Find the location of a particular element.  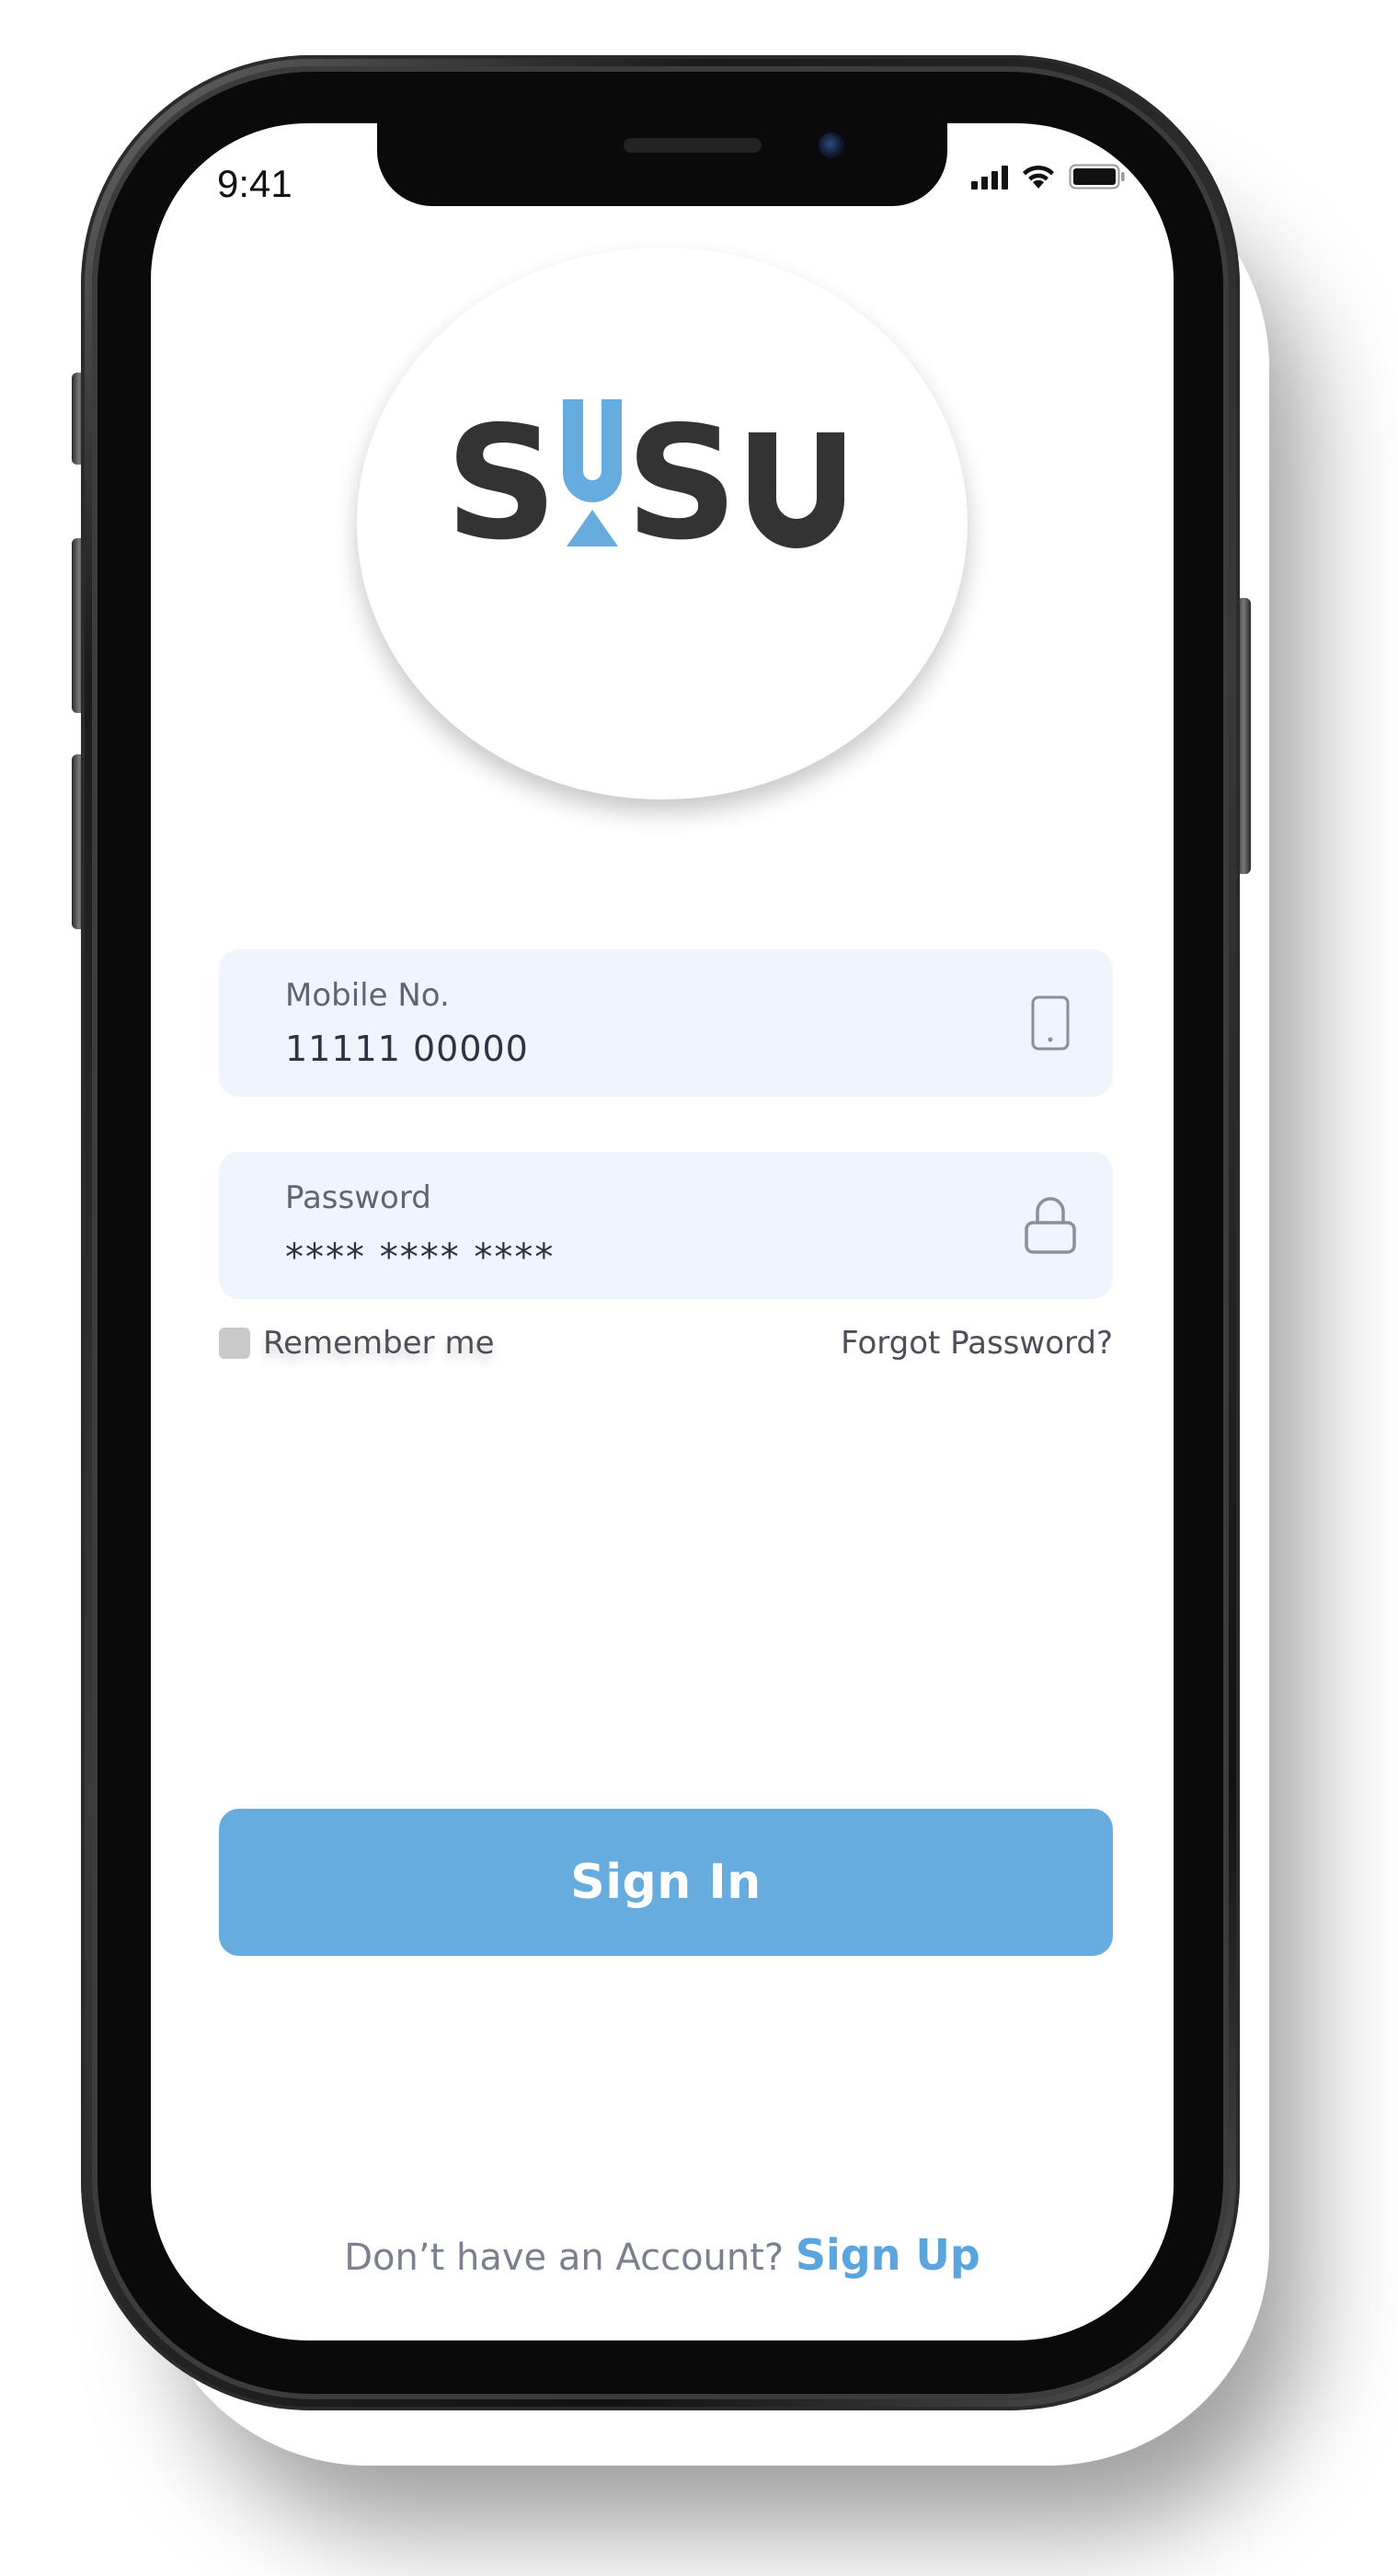

speaker-grille is located at coordinates (693, 145).